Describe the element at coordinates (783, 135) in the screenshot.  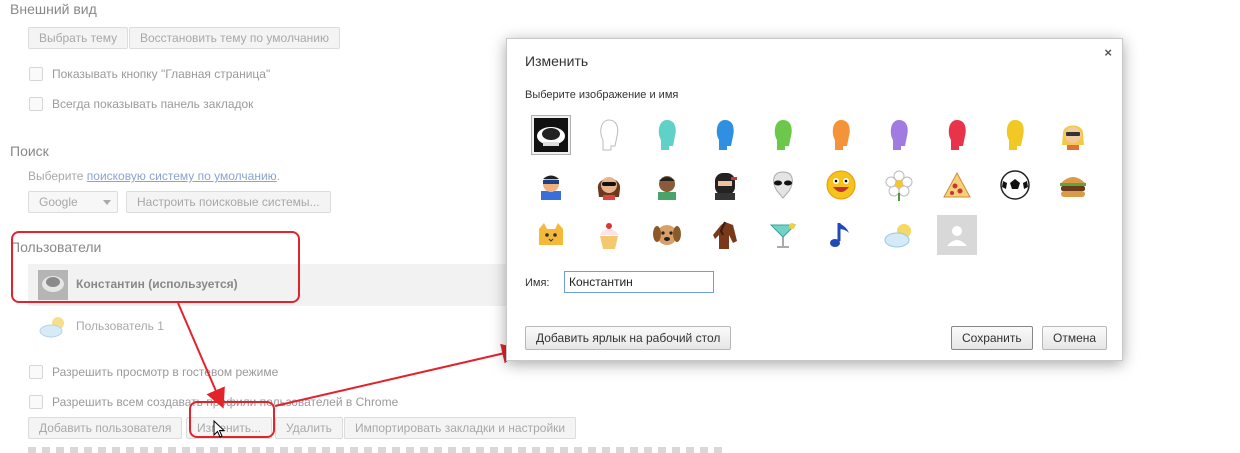
I see `avatar-green-head-icon` at that location.